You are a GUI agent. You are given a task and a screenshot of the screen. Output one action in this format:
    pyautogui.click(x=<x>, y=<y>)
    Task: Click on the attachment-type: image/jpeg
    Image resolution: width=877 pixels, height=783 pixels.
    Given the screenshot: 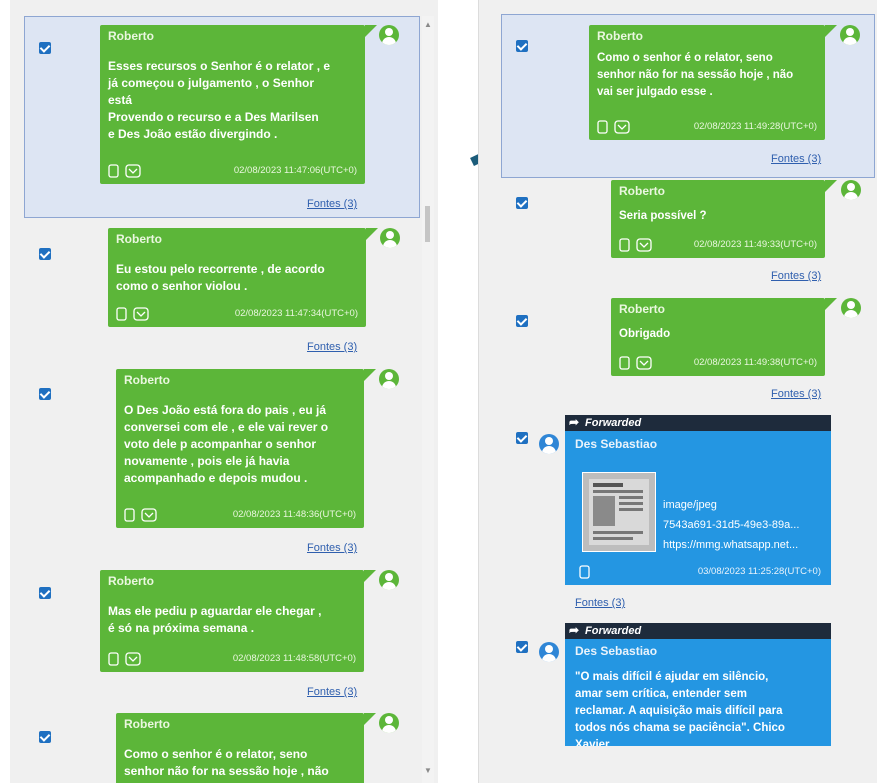 What is the action you would take?
    pyautogui.click(x=690, y=505)
    